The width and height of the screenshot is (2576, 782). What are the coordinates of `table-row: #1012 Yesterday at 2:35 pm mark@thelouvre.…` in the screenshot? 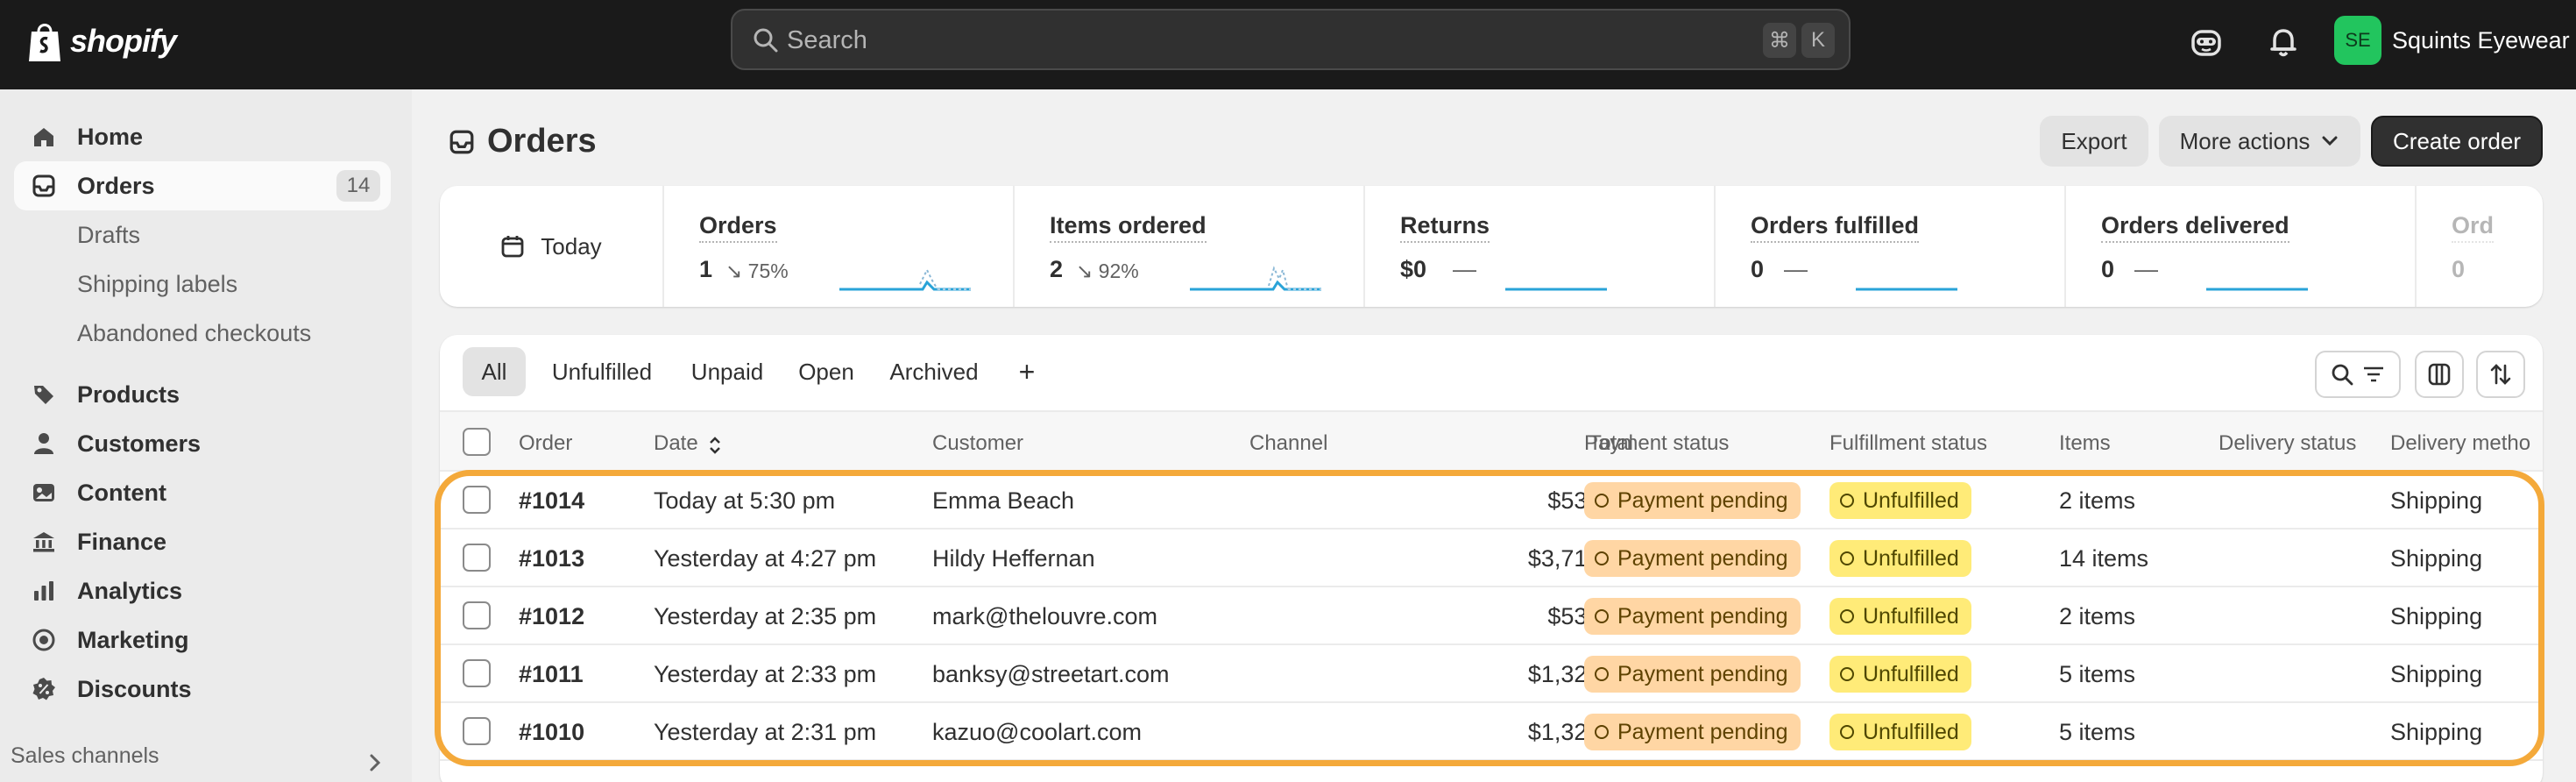 It's located at (1491, 616).